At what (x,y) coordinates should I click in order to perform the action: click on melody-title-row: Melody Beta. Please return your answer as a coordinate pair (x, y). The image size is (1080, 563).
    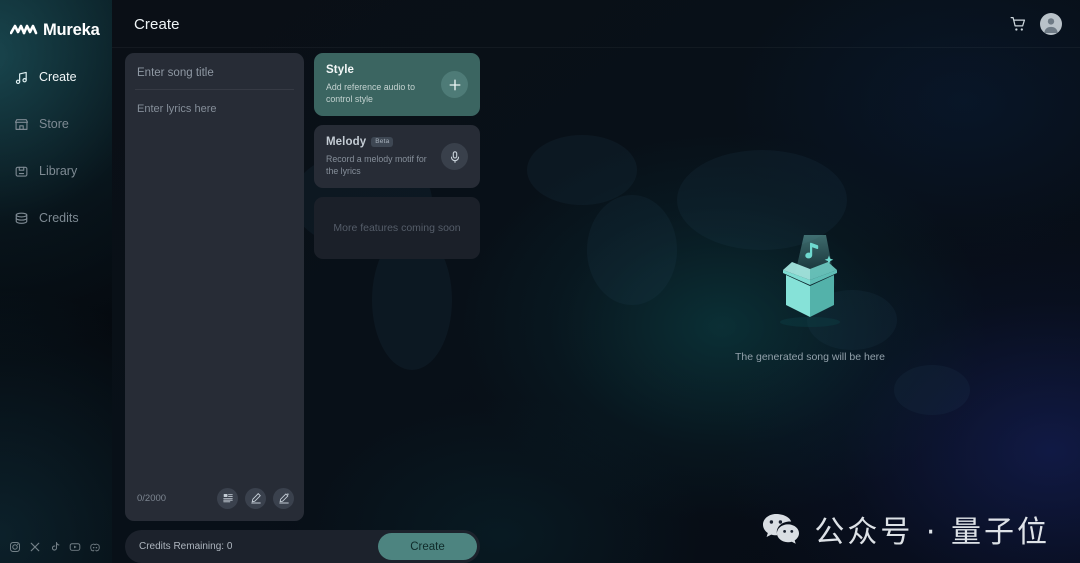
    Looking at the image, I should click on (381, 142).